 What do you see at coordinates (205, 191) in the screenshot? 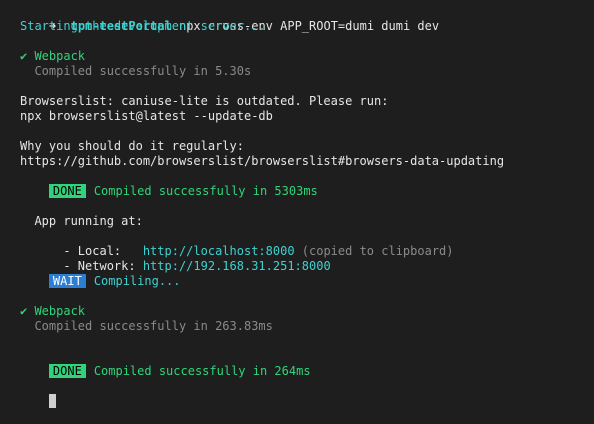
I see `done-message: Compiled successfully in 5303ms` at bounding box center [205, 191].